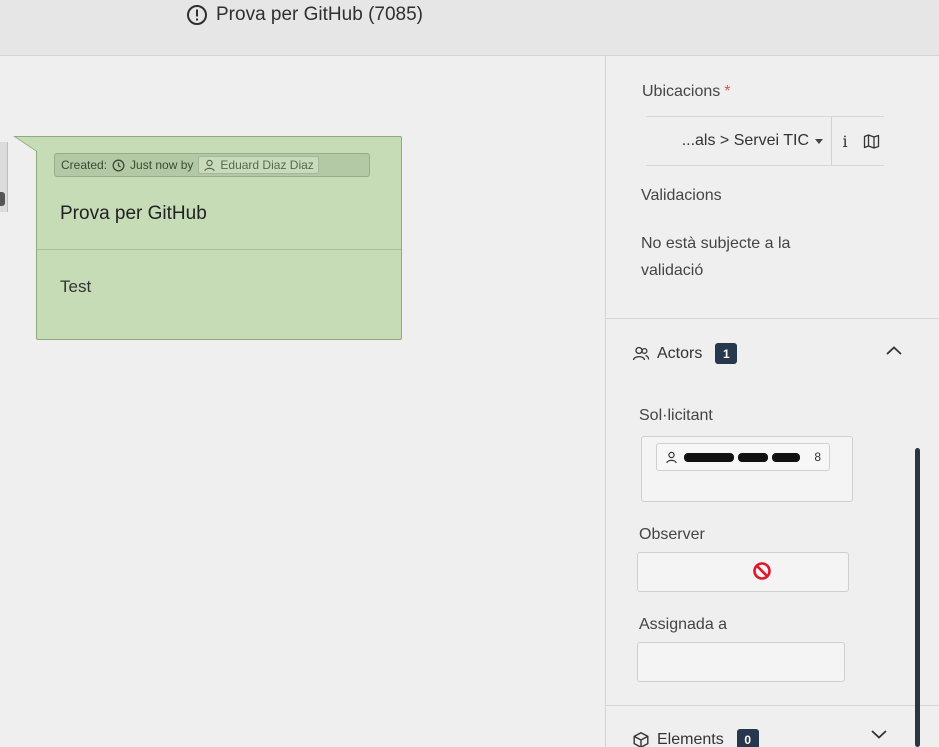 The width and height of the screenshot is (939, 747). I want to click on map-icon, so click(871, 141).